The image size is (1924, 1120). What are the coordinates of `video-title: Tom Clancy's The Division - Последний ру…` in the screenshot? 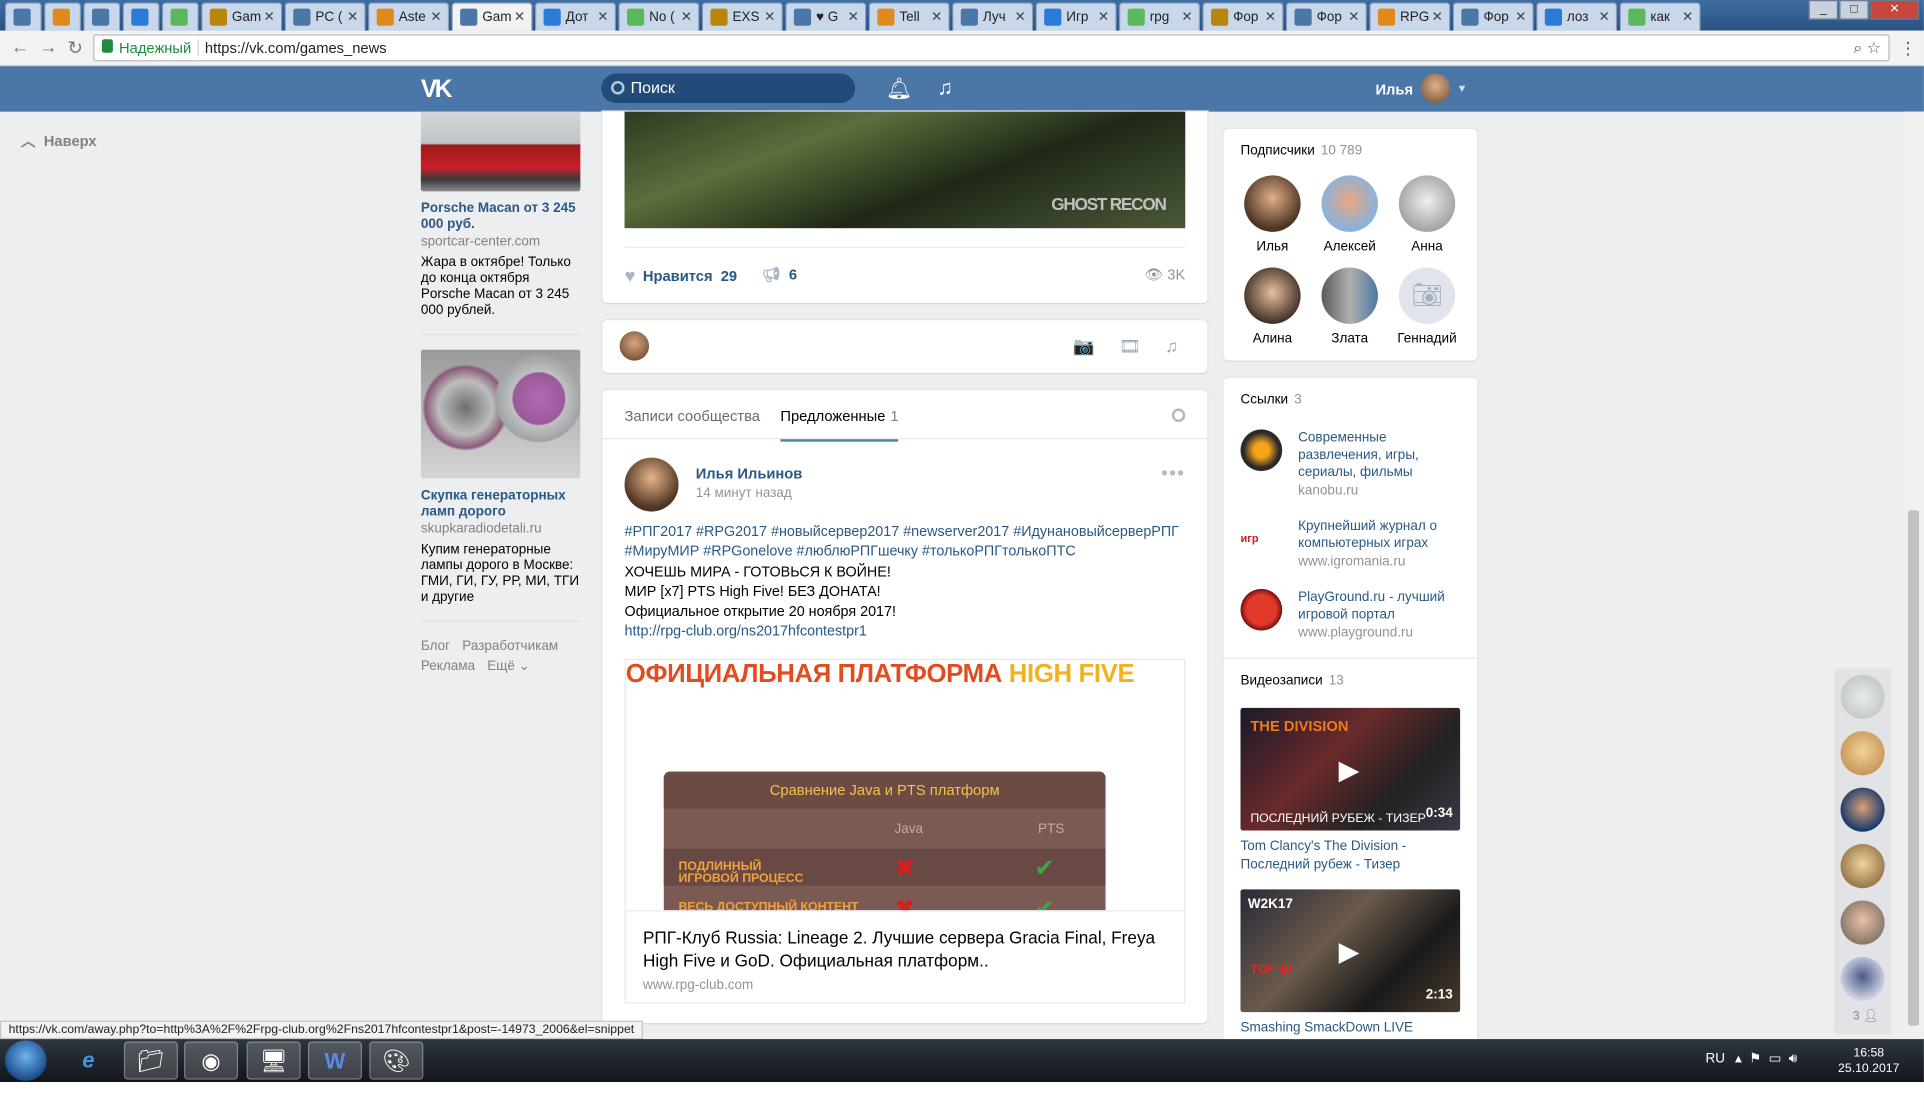 It's located at (1350, 856).